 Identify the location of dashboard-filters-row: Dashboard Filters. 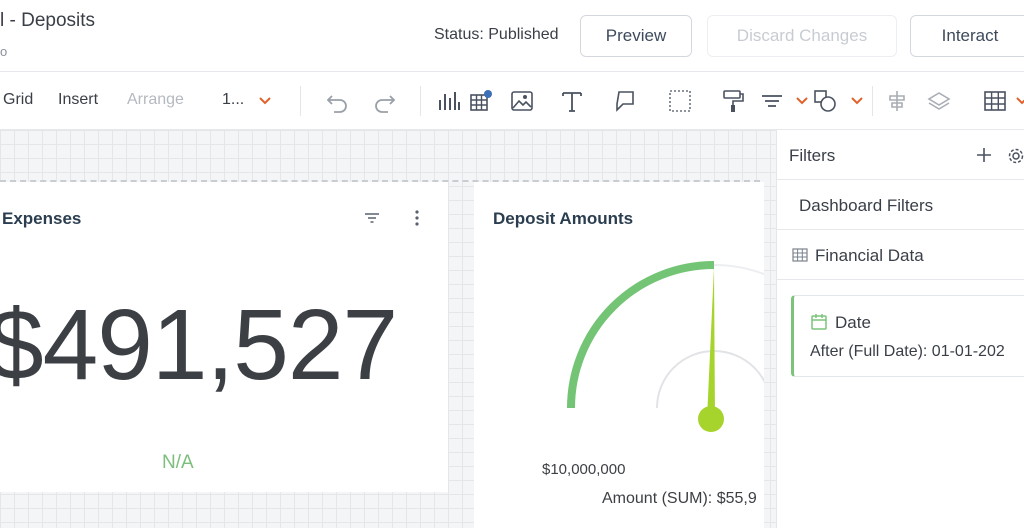
(900, 205).